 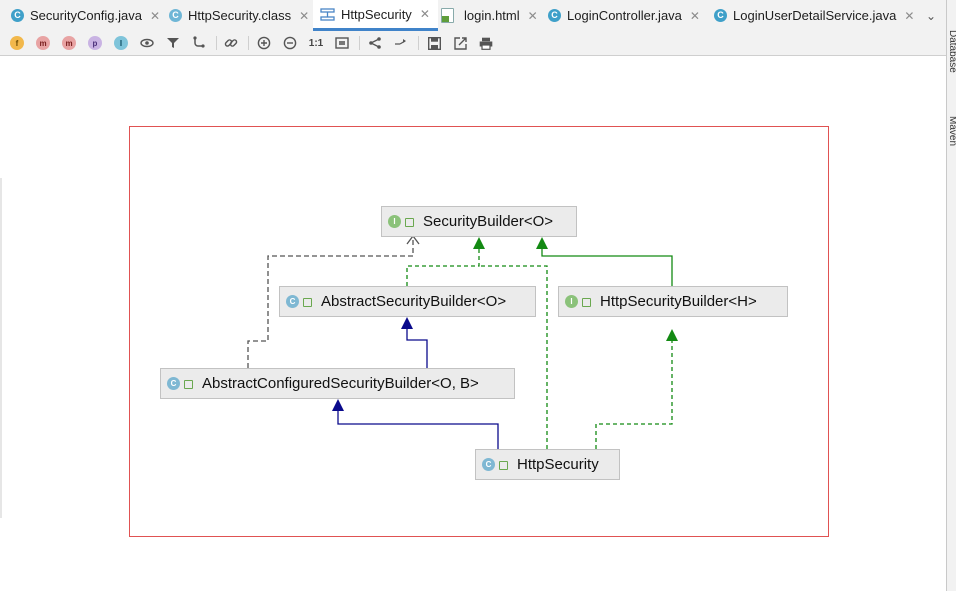 I want to click on edge-http-security-extends, so click(x=418, y=428).